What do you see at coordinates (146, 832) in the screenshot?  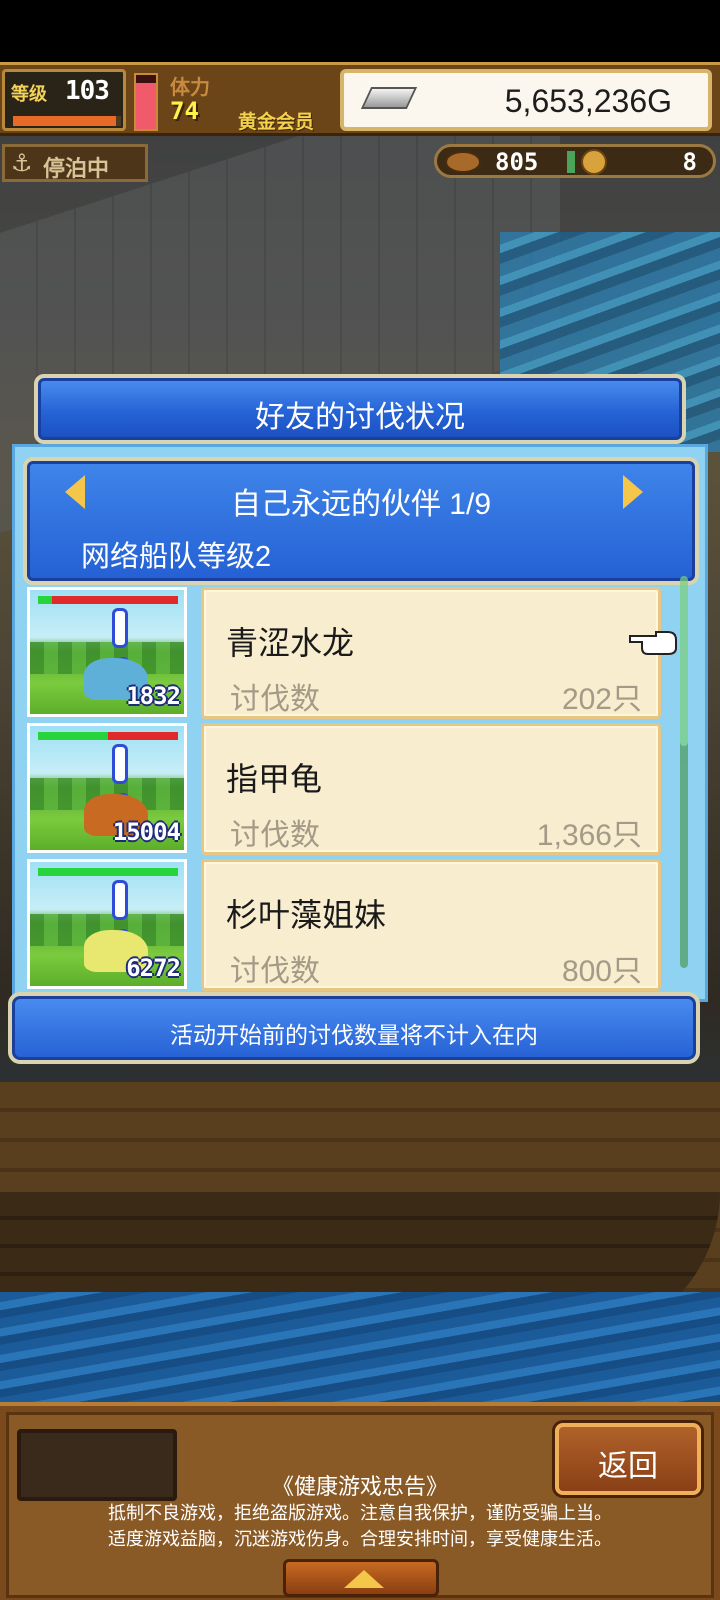 I see `monster-total: 15004` at bounding box center [146, 832].